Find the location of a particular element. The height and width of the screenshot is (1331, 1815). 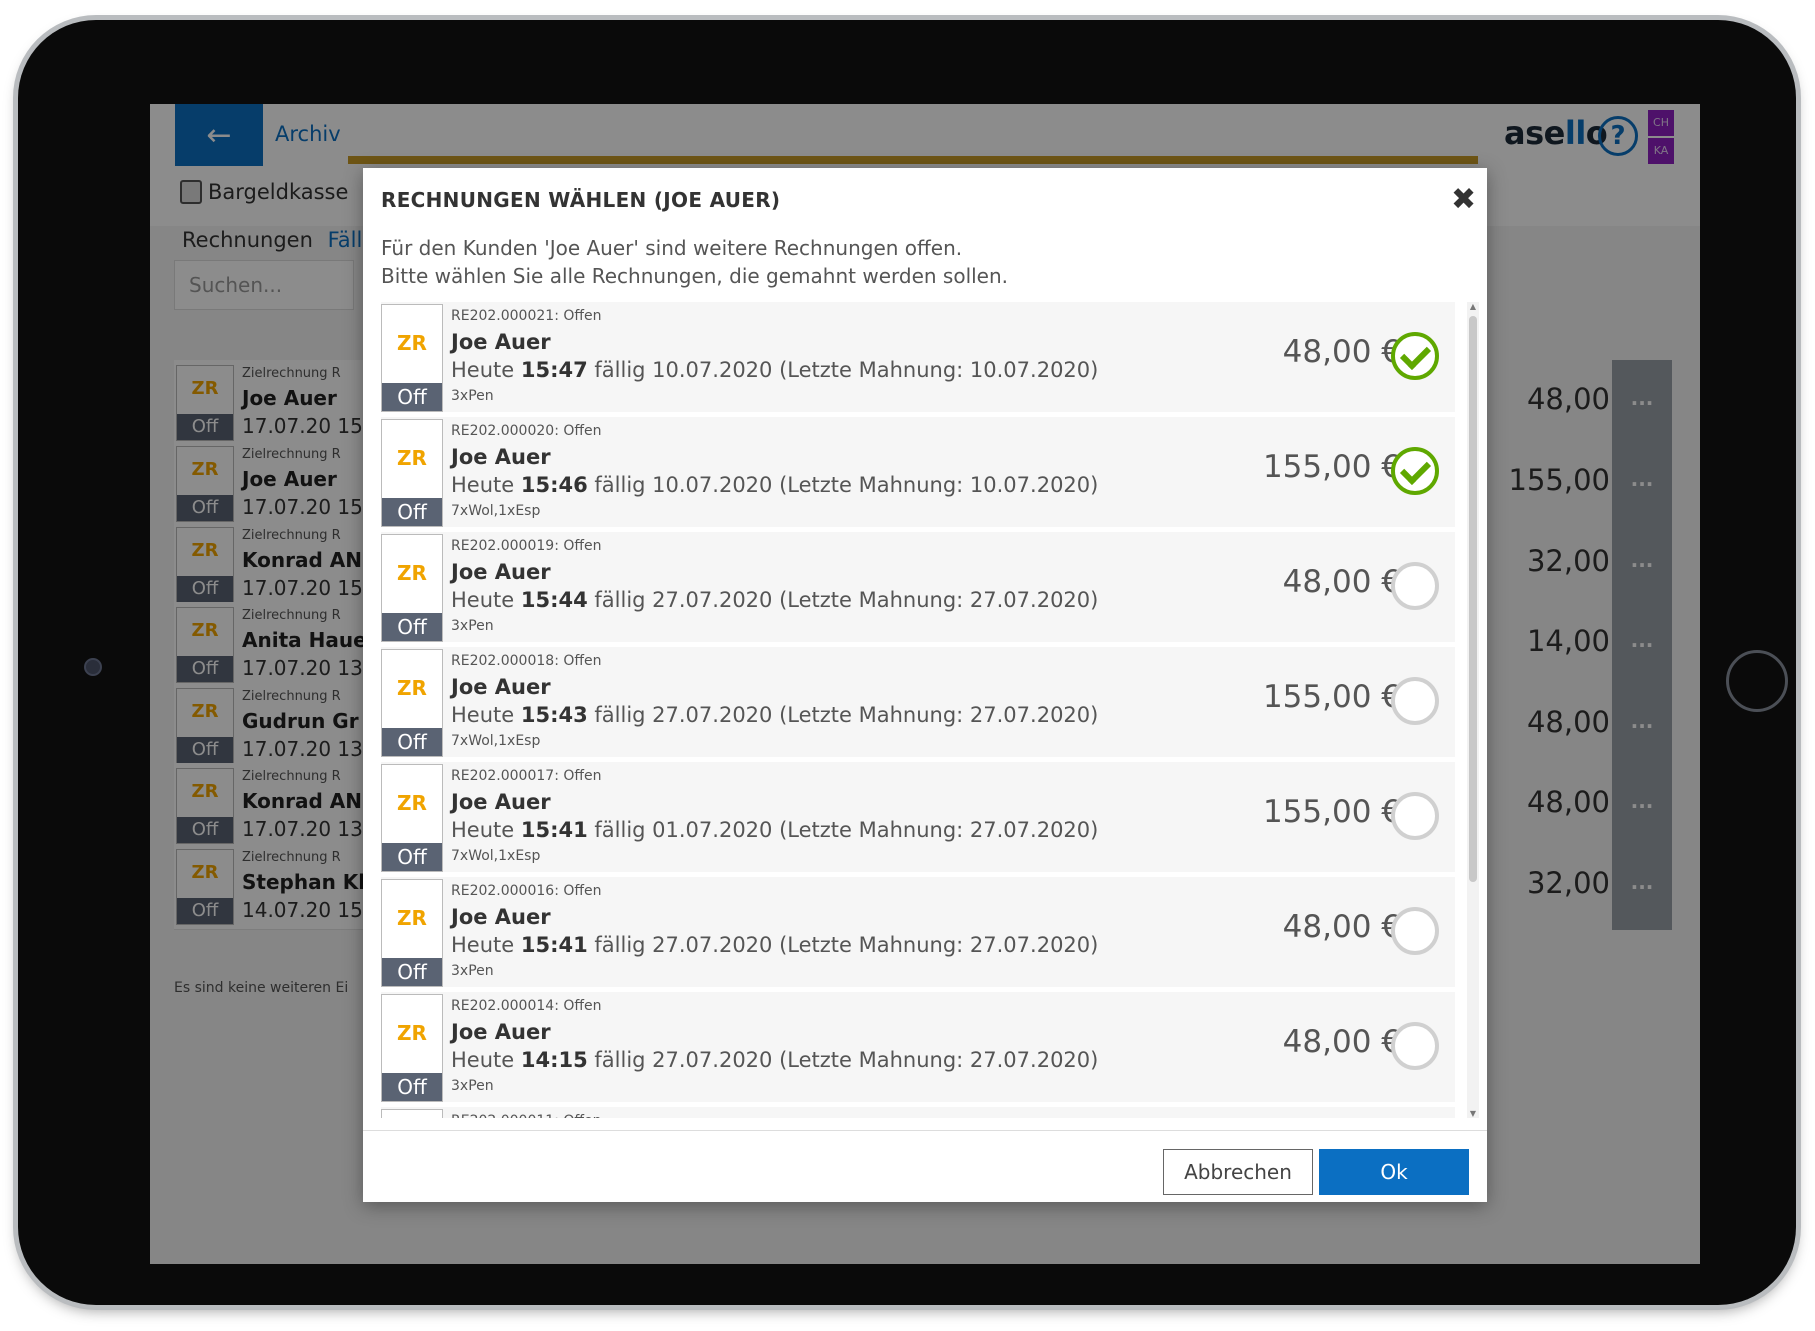

ok-button: Ok is located at coordinates (1394, 1172).